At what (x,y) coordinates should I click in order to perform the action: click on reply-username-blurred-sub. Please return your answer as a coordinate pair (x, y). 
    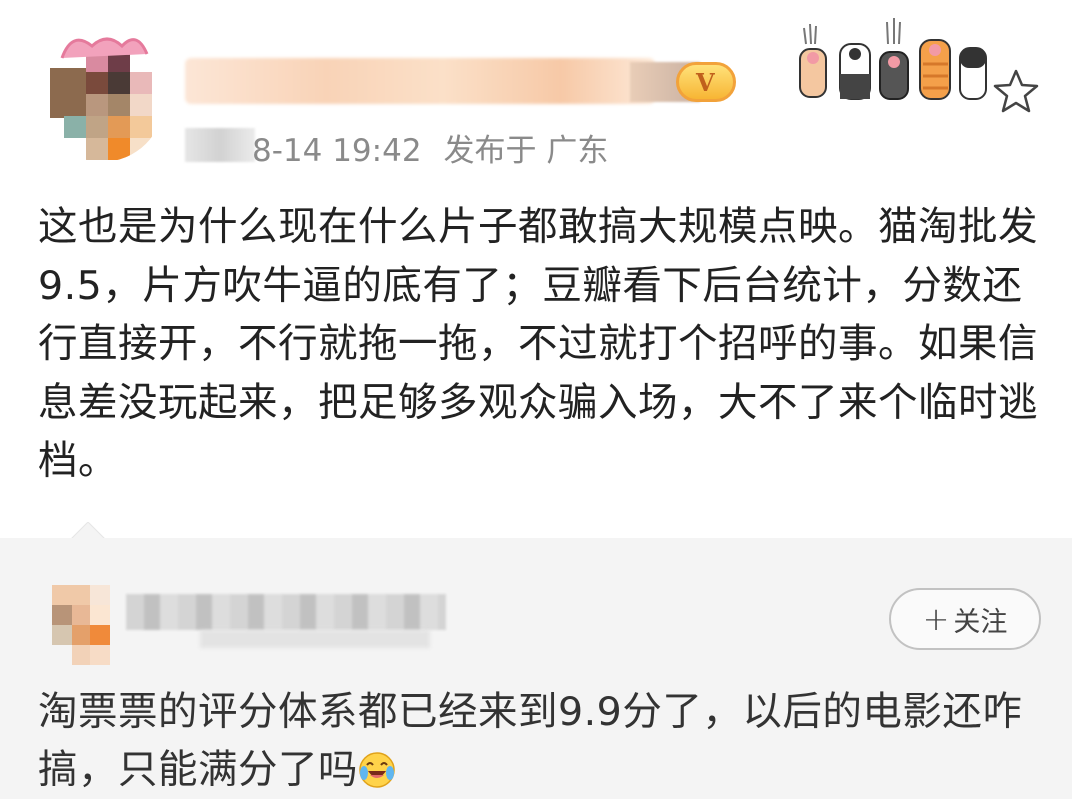
    Looking at the image, I should click on (315, 639).